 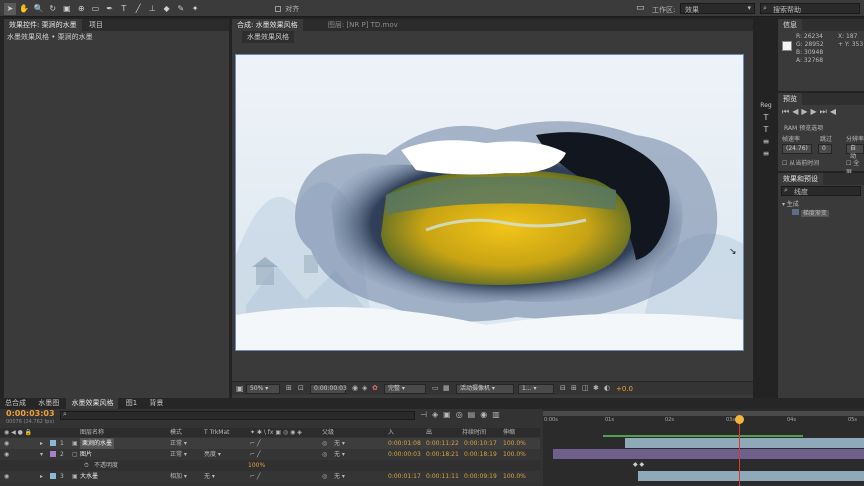 I want to click on opacity-value: 100%, so click(x=256, y=465).